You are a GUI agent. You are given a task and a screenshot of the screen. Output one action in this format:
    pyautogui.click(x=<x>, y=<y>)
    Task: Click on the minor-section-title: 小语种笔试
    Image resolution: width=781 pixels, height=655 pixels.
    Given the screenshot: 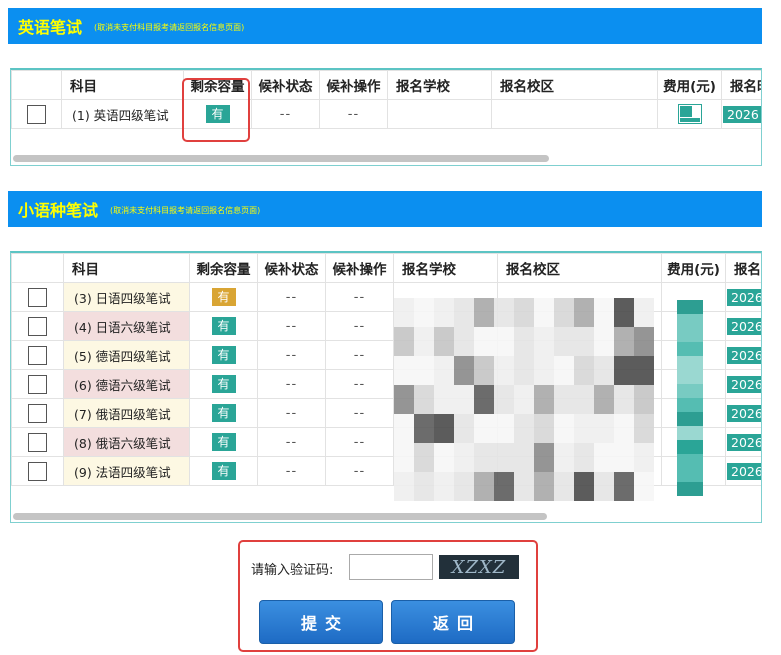 What is the action you would take?
    pyautogui.click(x=58, y=210)
    